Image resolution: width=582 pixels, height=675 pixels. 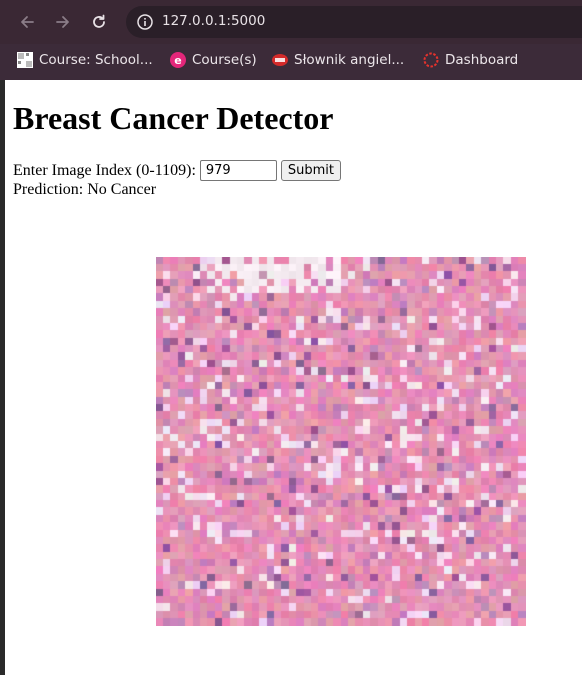 I want to click on grid-favicon-icon, so click(x=25, y=60).